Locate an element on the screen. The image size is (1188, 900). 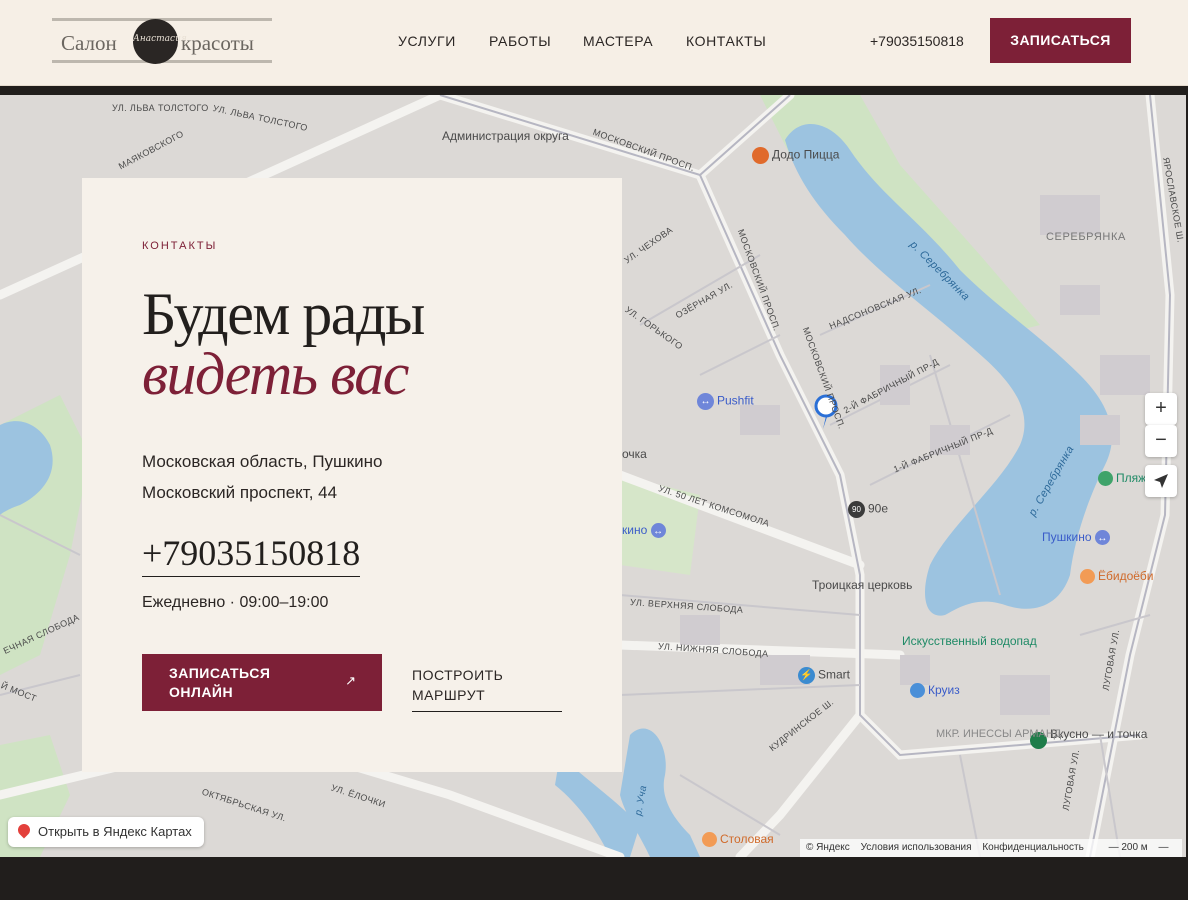
nav-services: УСЛУГИ is located at coordinates (427, 41).